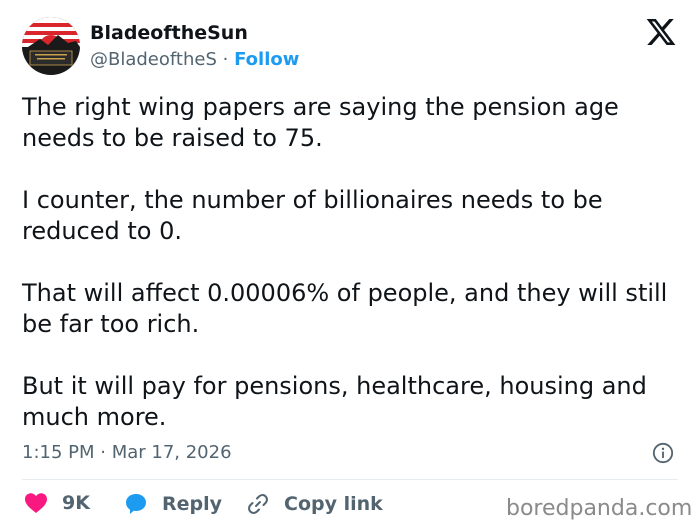  What do you see at coordinates (192, 504) in the screenshot?
I see `reply-label: Reply` at bounding box center [192, 504].